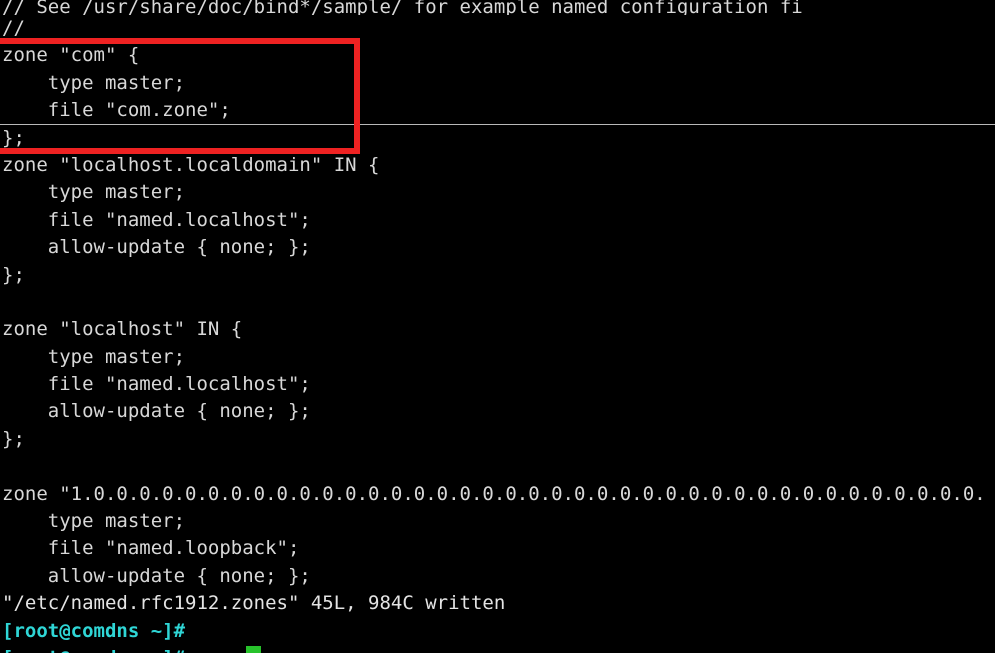 Image resolution: width=995 pixels, height=653 pixels. What do you see at coordinates (497, 649) in the screenshot?
I see `shell-prompt-partial: [root@comdns ~]#` at bounding box center [497, 649].